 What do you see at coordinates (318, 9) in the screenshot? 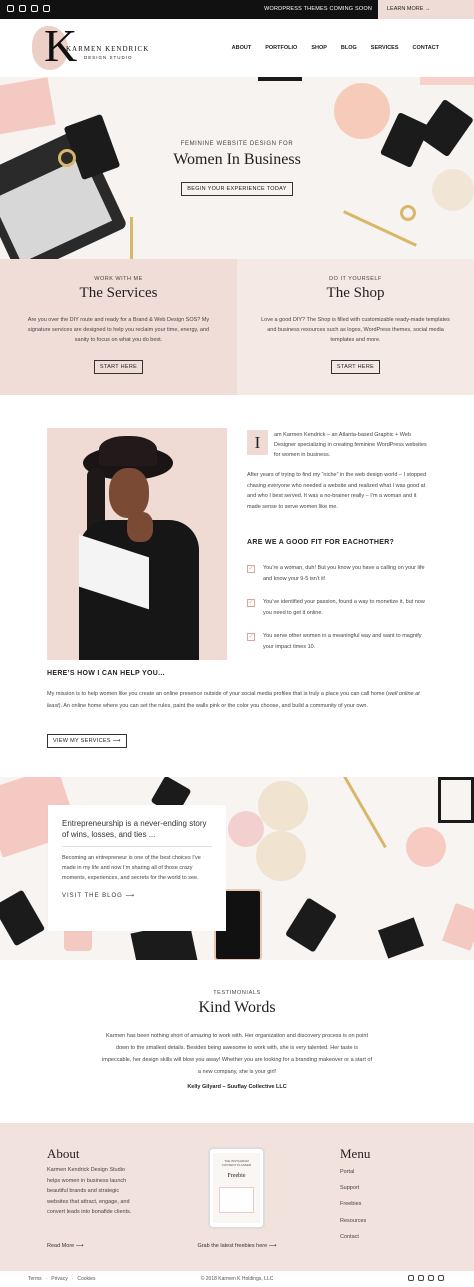
I see `promo-text: WORDPRESS THEMES COMING SOON` at bounding box center [318, 9].